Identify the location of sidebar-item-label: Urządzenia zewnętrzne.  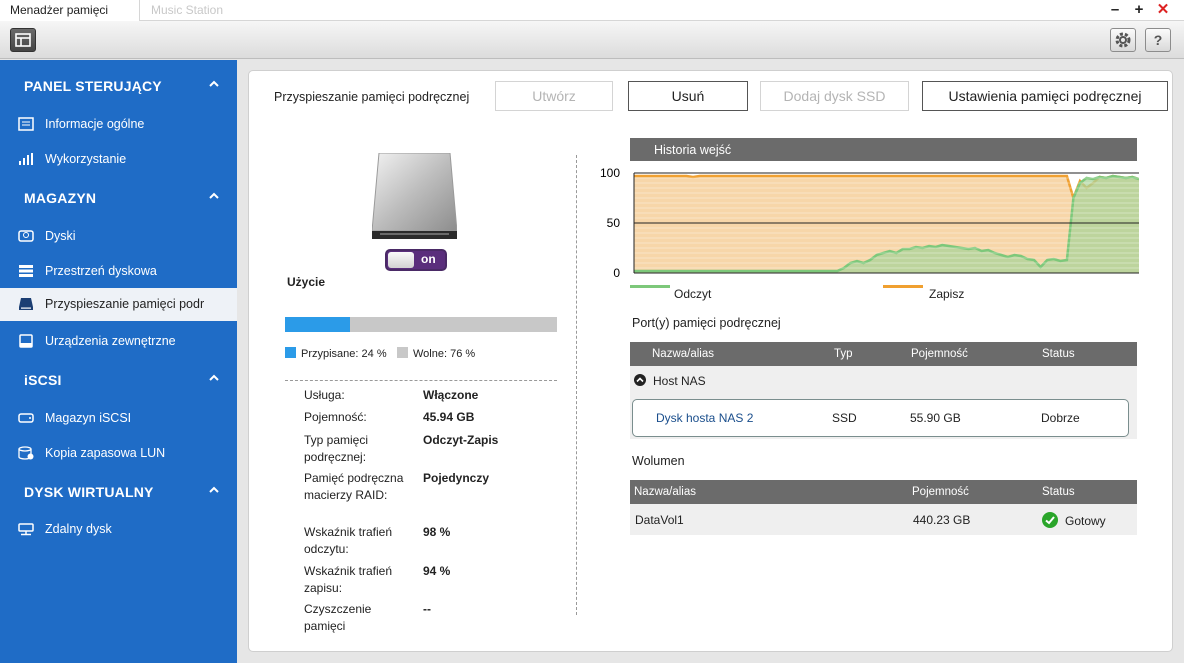
(110, 341).